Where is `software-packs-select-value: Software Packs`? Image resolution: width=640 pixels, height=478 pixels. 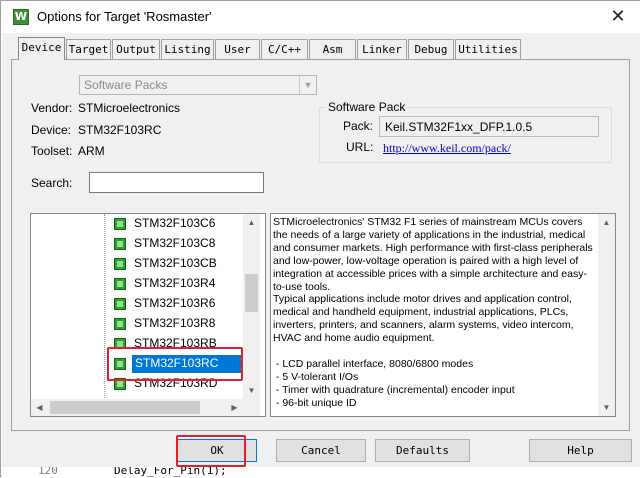 software-packs-select-value: Software Packs is located at coordinates (126, 85).